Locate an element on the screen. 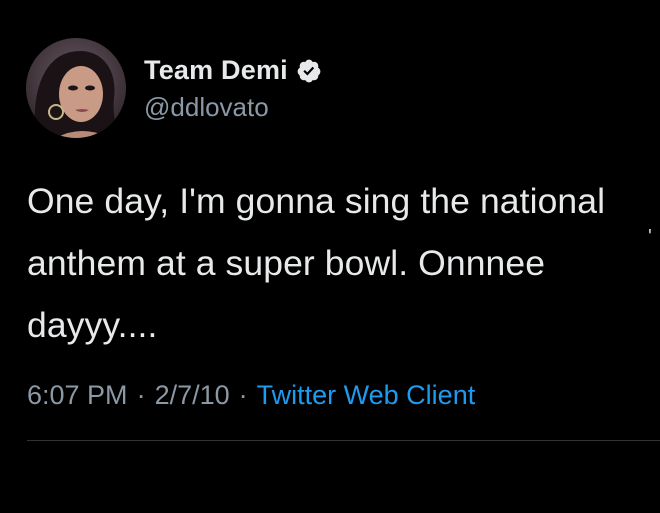 The image size is (660, 513). tweet-client-link: Twitter Web Client is located at coordinates (366, 395).